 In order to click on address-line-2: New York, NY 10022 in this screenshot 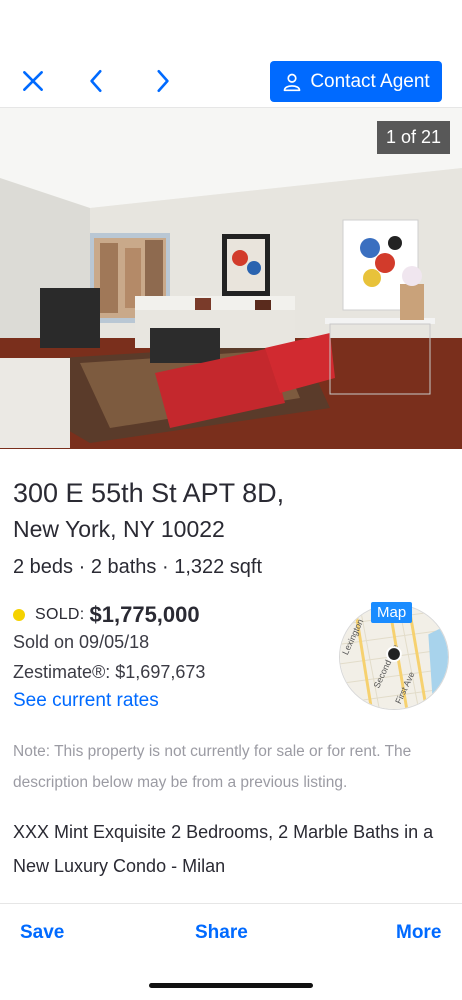, I will do `click(119, 529)`.